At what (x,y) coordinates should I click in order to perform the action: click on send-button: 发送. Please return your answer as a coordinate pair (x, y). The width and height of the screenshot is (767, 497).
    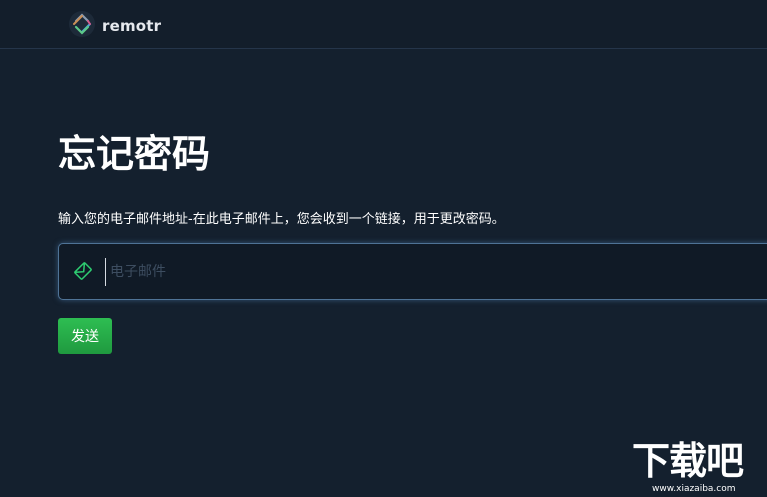
    Looking at the image, I should click on (85, 336).